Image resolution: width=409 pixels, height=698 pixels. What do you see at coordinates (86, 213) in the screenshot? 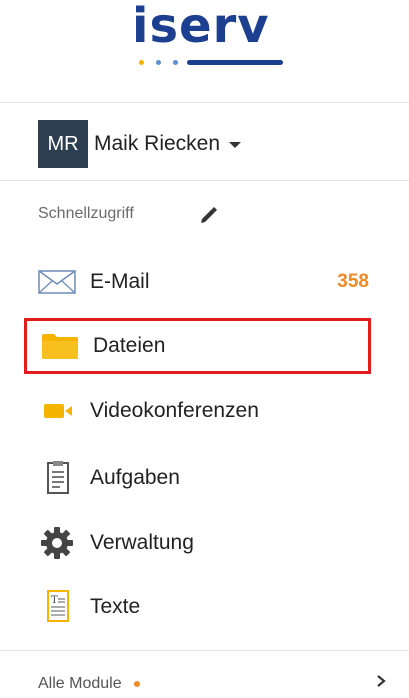
I see `quick-access-label: Schnellzugriff` at bounding box center [86, 213].